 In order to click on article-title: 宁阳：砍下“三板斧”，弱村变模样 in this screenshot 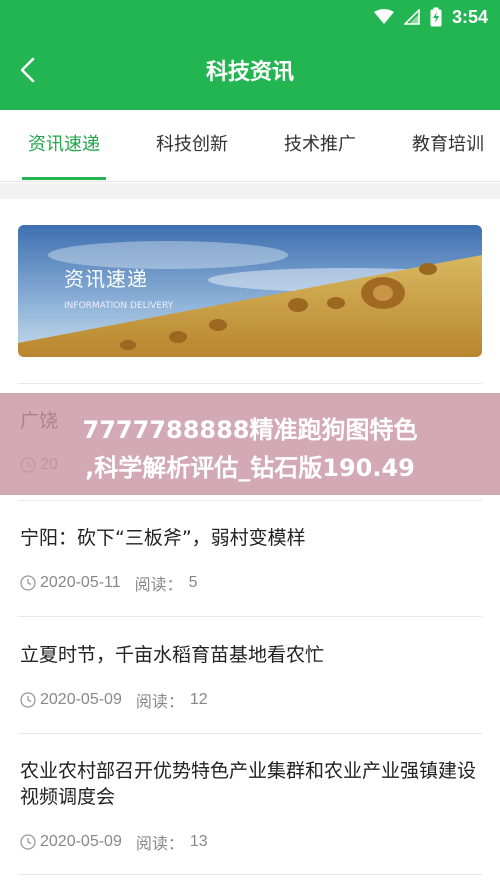, I will do `click(250, 538)`.